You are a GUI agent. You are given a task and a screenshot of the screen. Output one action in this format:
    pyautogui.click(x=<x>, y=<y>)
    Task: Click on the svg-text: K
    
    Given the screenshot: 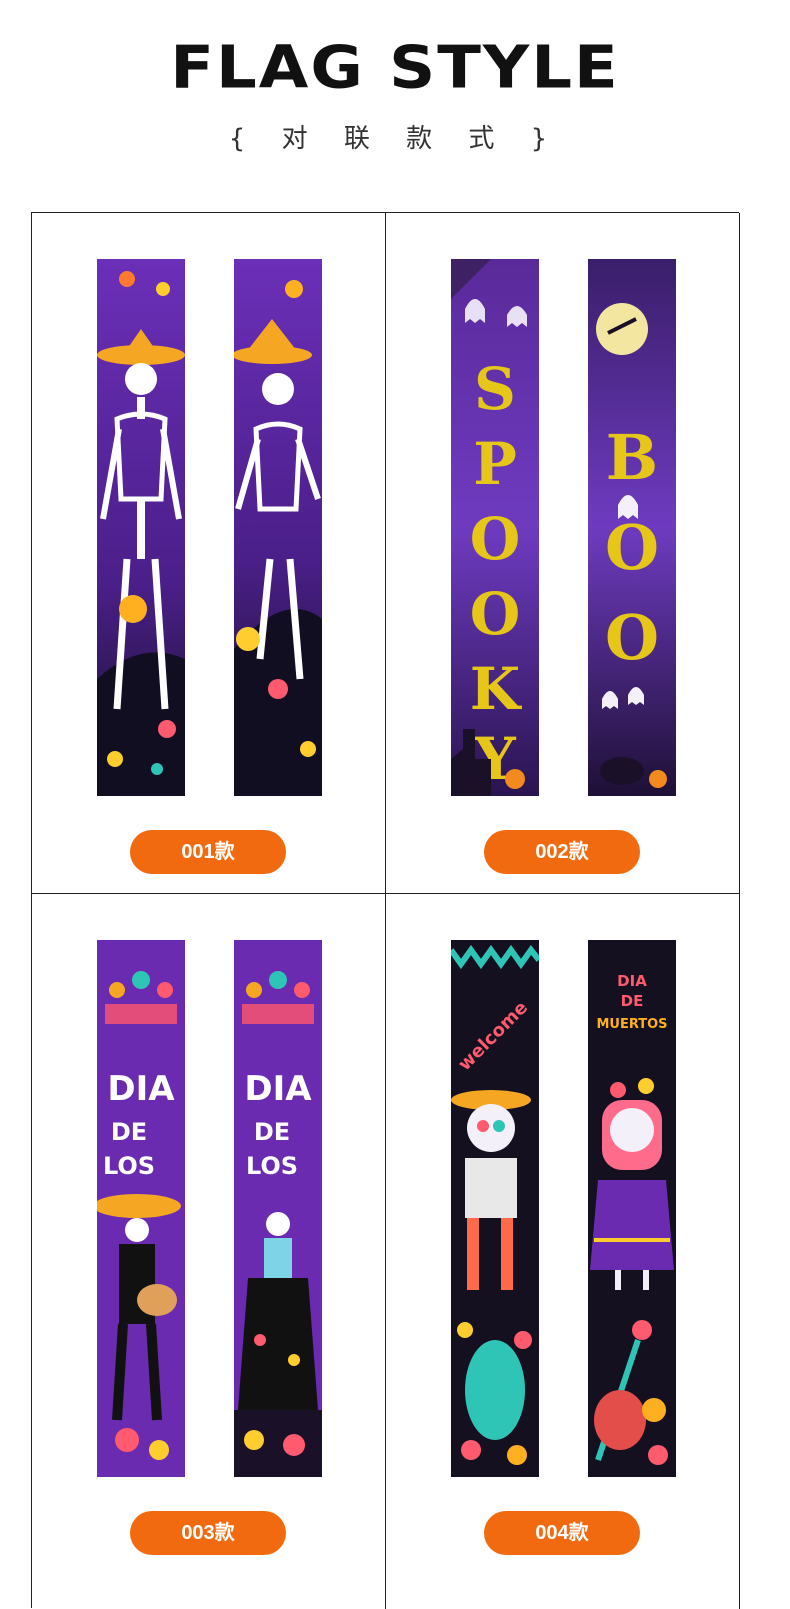 What is the action you would take?
    pyautogui.click(x=496, y=689)
    